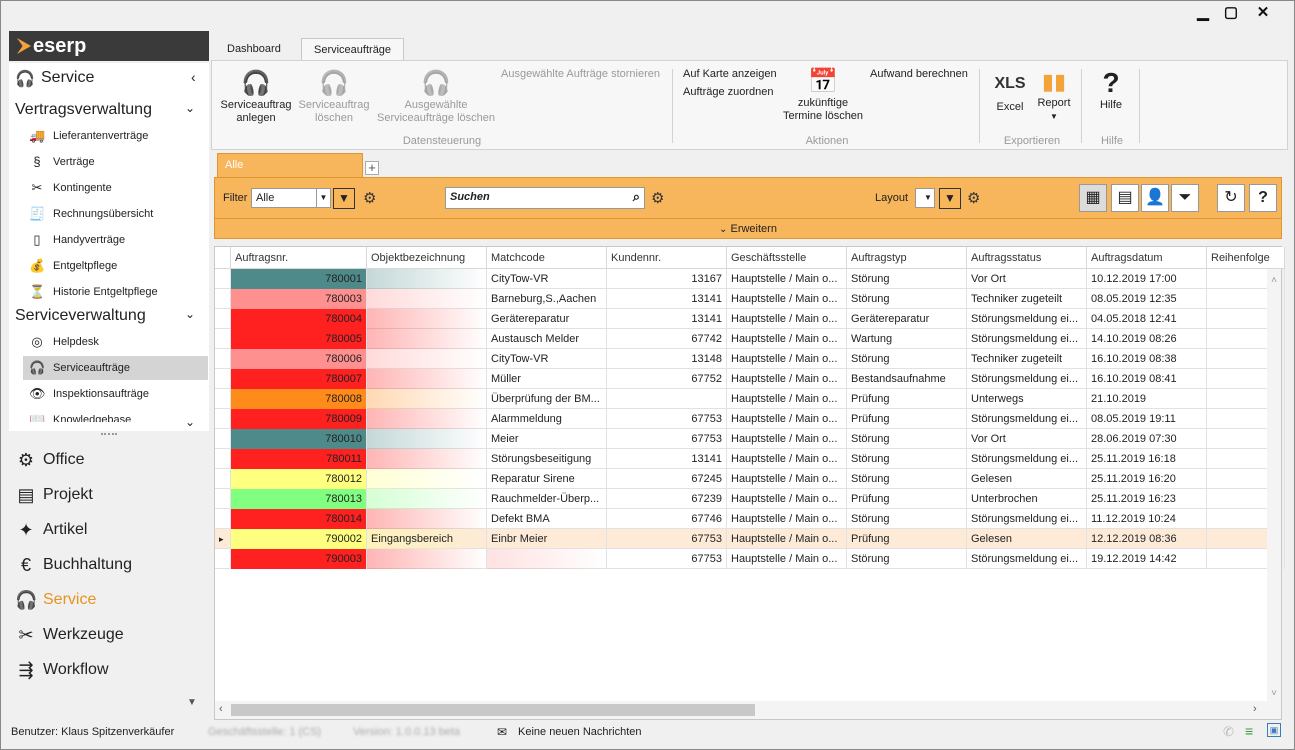 This screenshot has width=1295, height=750. I want to click on sidebar-item-rechnungsübersicht: 🧾 Rechnungsübersicht, so click(115, 214).